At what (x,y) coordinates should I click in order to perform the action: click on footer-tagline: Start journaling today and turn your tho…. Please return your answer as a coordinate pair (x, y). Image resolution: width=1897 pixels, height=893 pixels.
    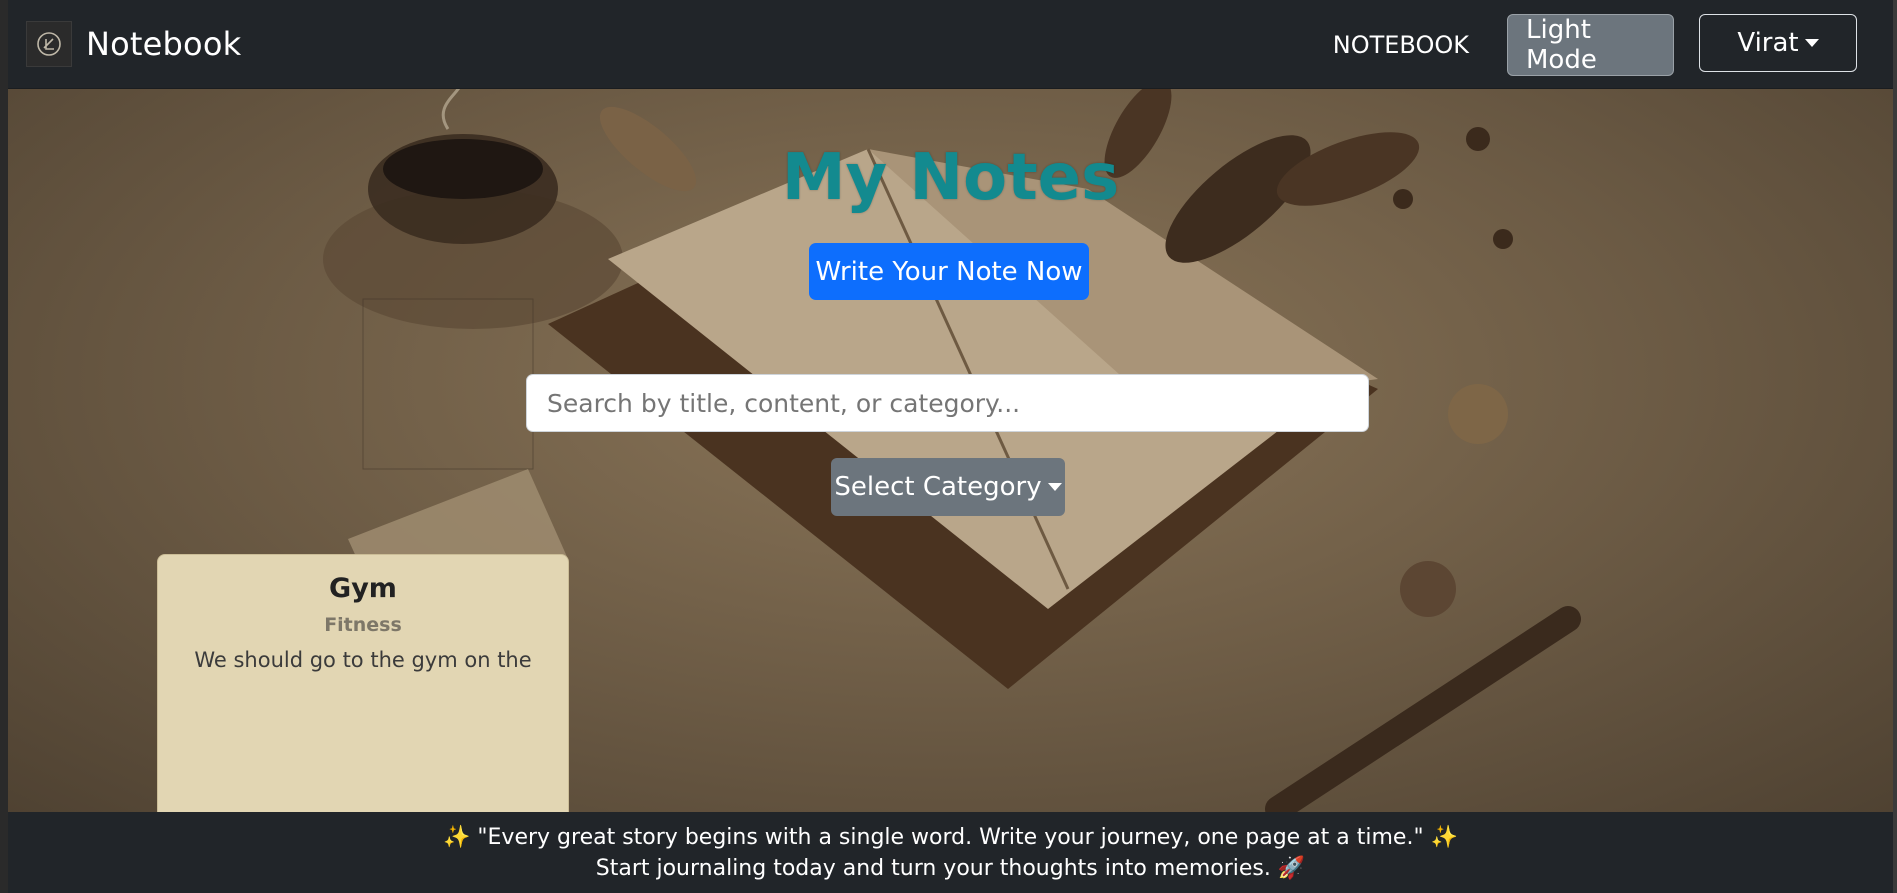
    Looking at the image, I should click on (950, 868).